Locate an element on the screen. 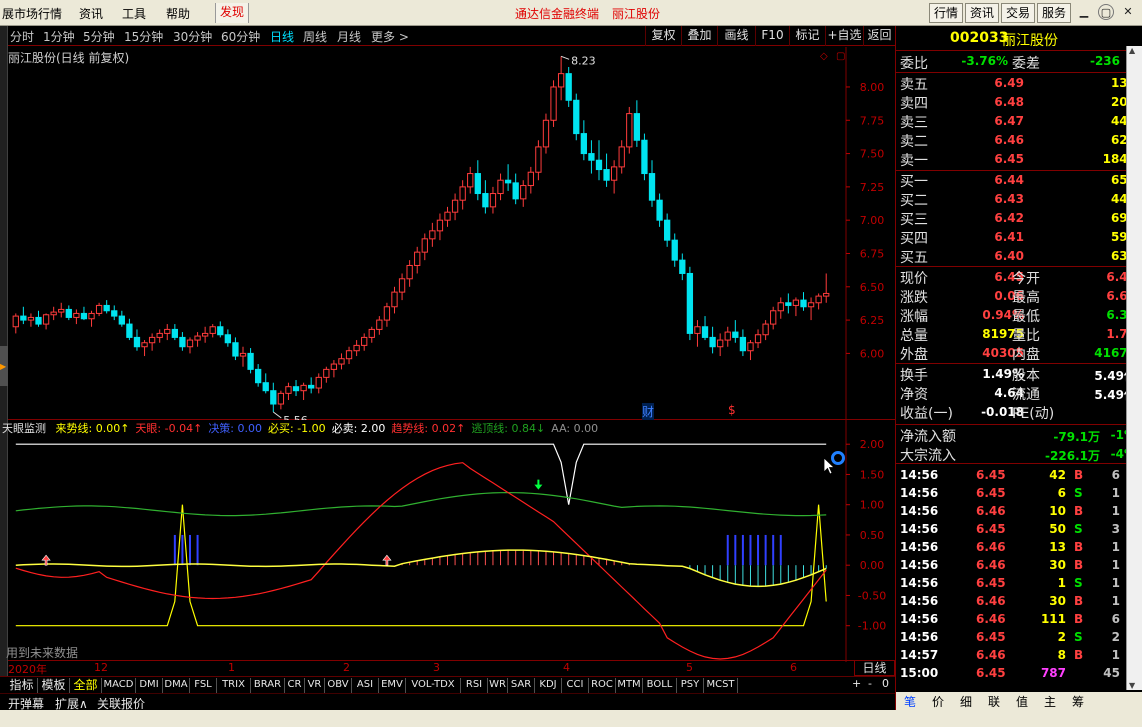 The image size is (1142, 727). indicator-tab: MCST is located at coordinates (721, 685).